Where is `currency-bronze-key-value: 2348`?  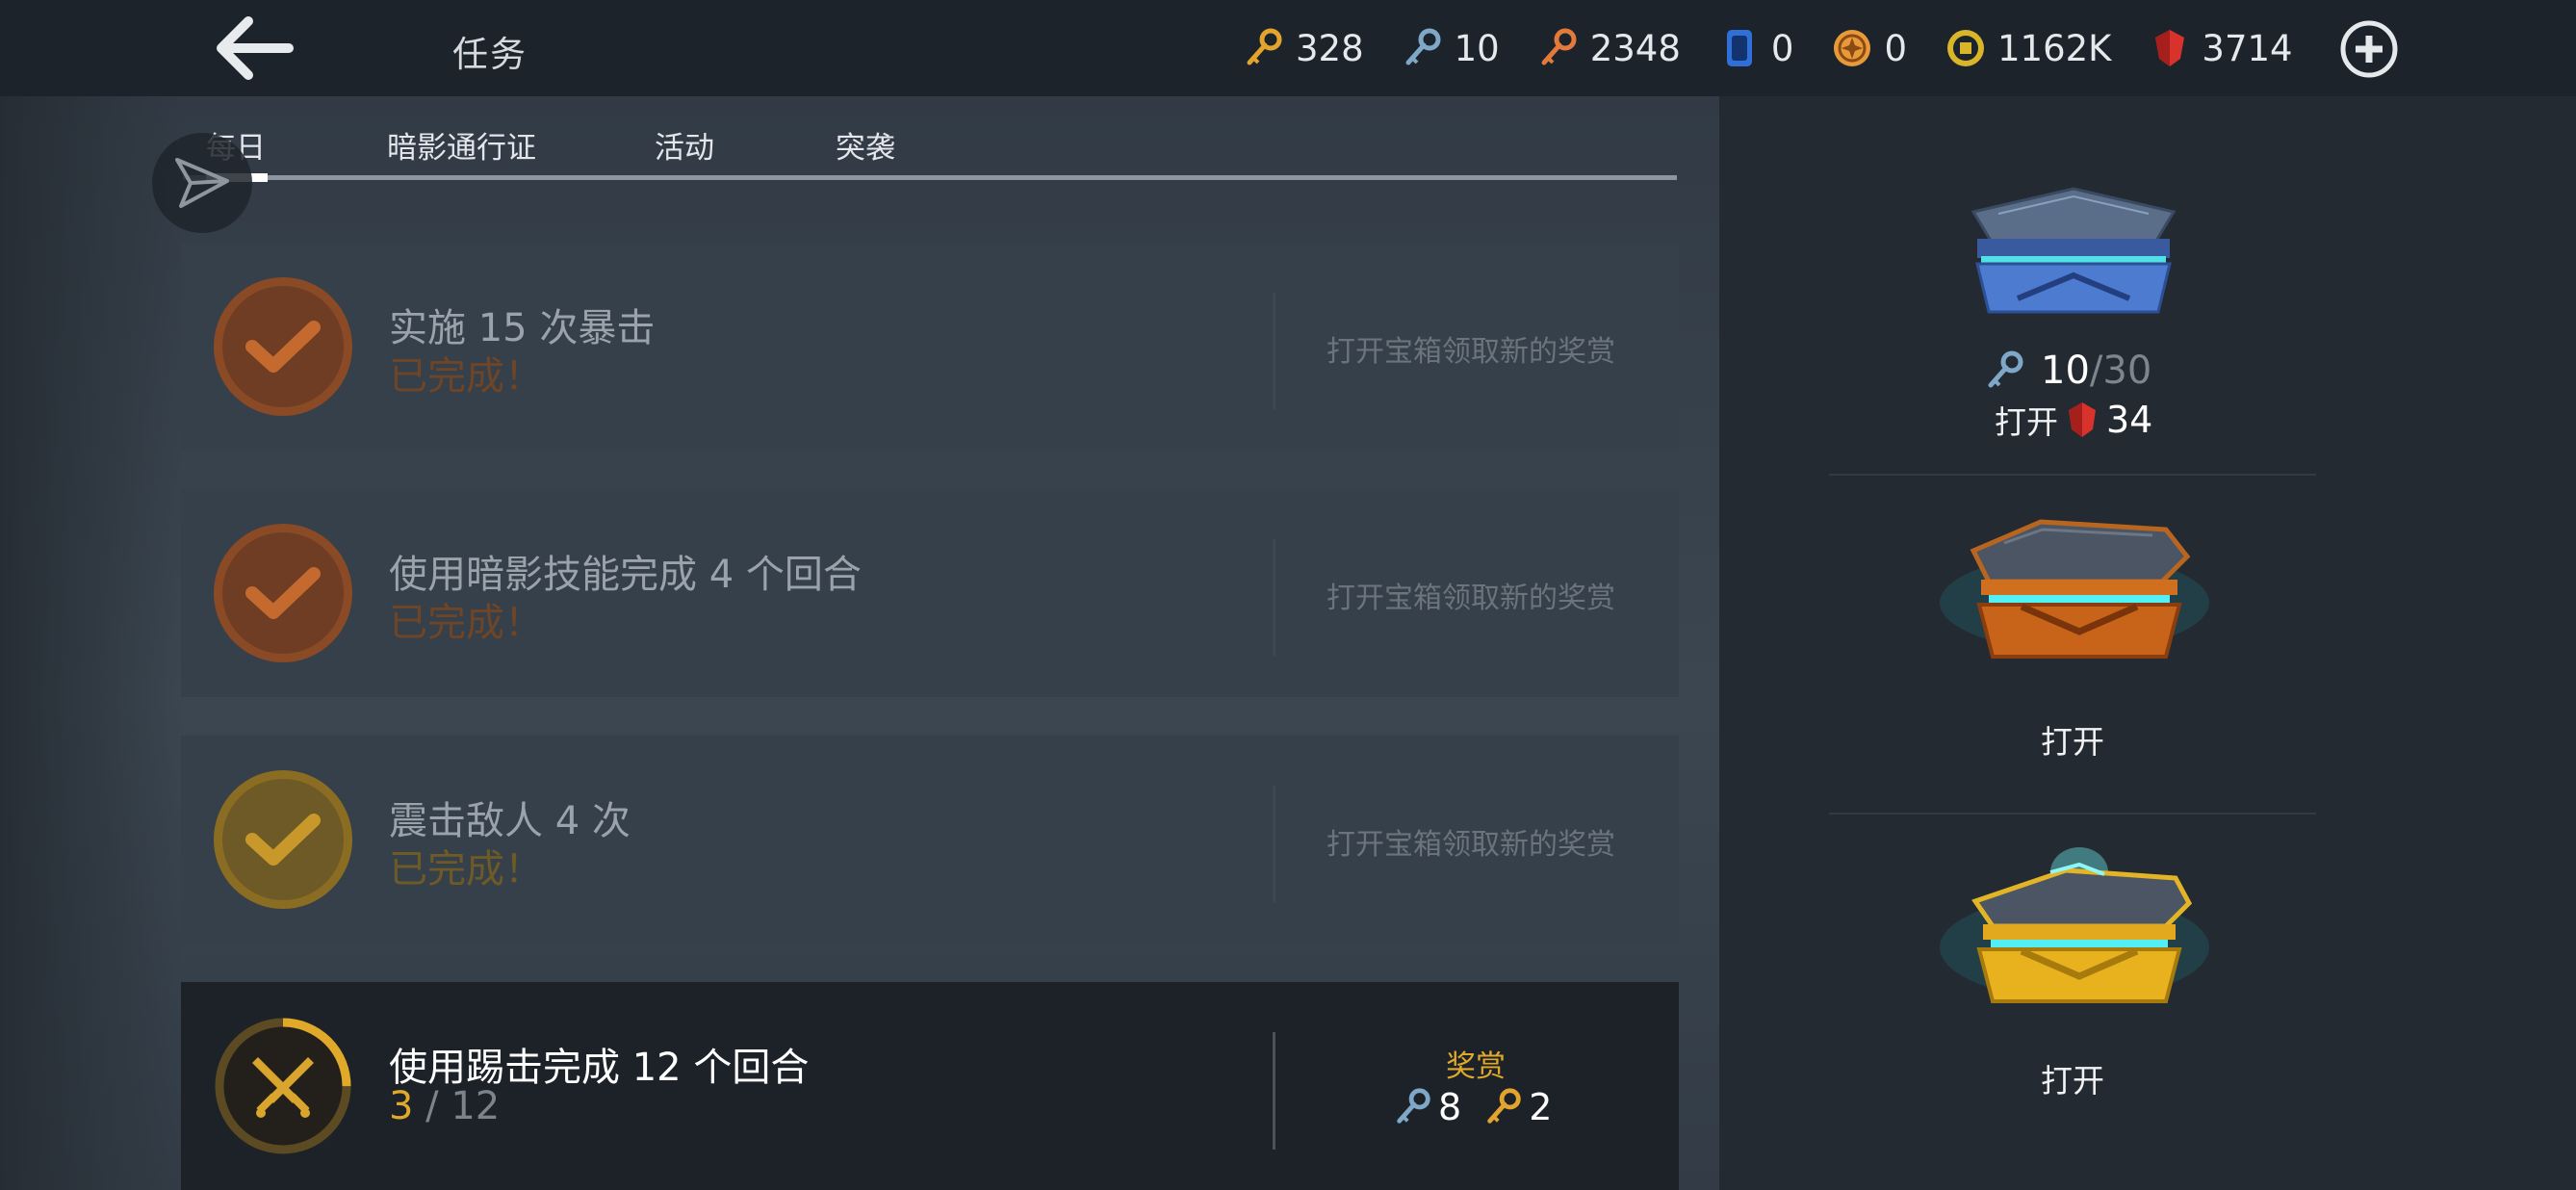 currency-bronze-key-value: 2348 is located at coordinates (1635, 48).